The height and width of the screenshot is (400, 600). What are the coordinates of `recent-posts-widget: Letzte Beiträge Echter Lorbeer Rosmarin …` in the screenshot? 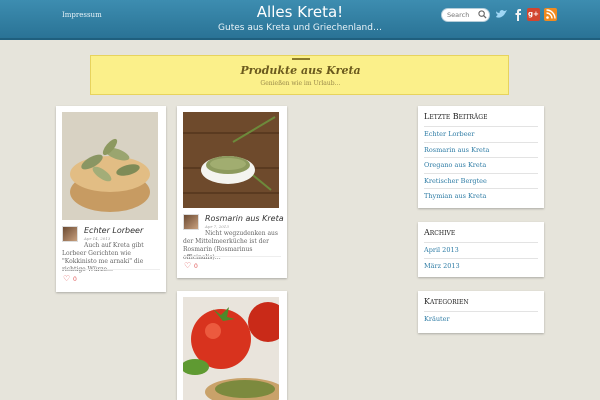 It's located at (481, 157).